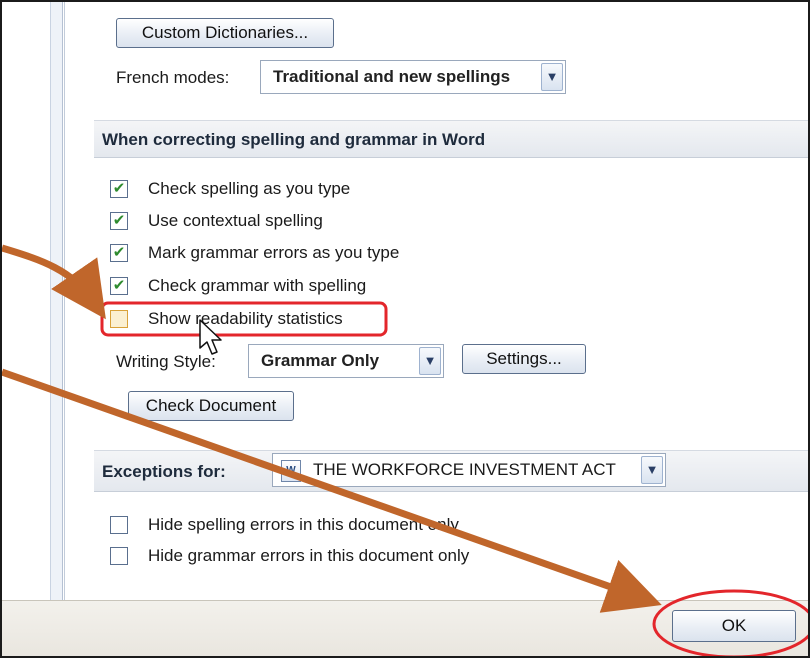 The width and height of the screenshot is (810, 658). What do you see at coordinates (244, 319) in the screenshot?
I see `readability-highlight-box` at bounding box center [244, 319].